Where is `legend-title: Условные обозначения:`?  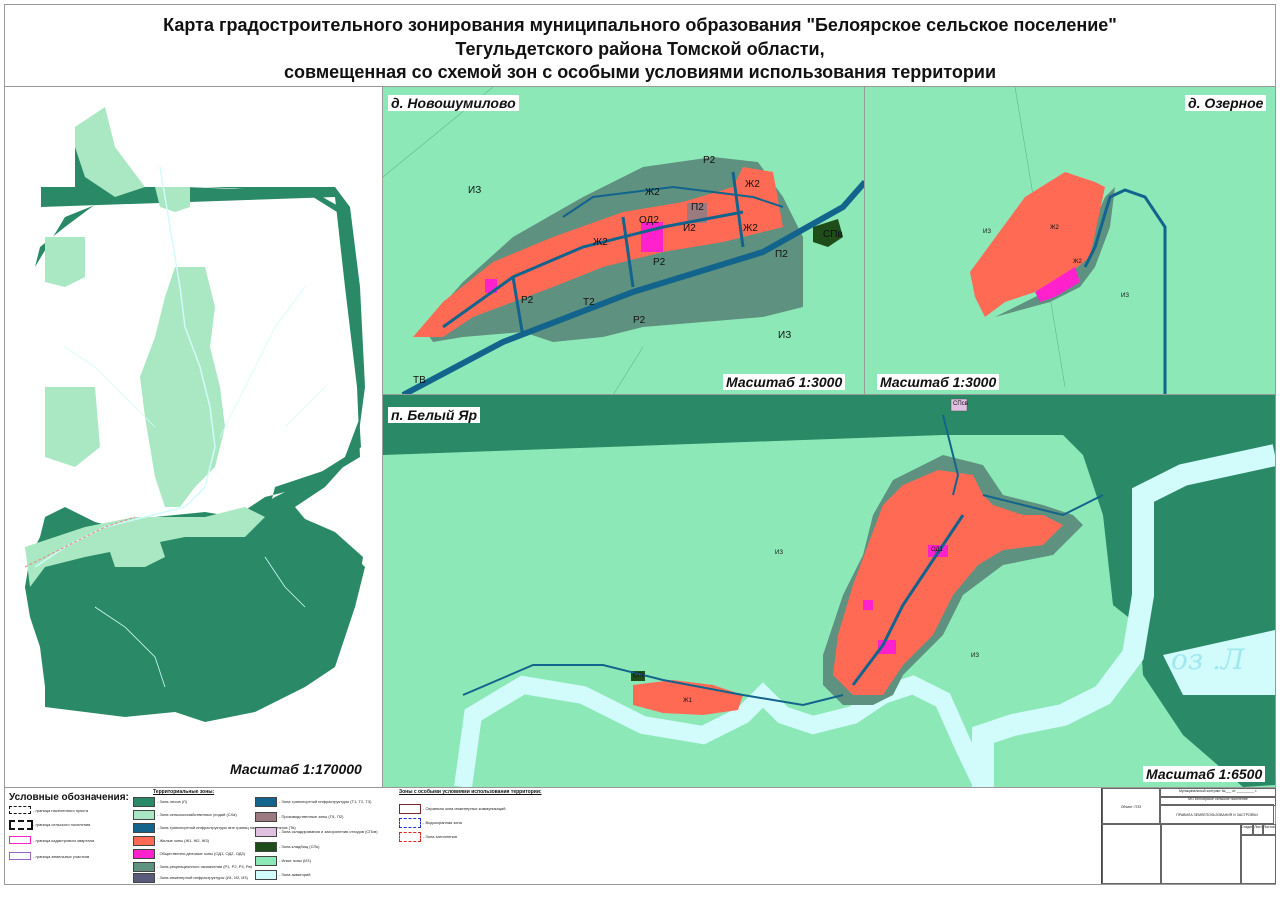 legend-title: Условные обозначения: is located at coordinates (69, 797).